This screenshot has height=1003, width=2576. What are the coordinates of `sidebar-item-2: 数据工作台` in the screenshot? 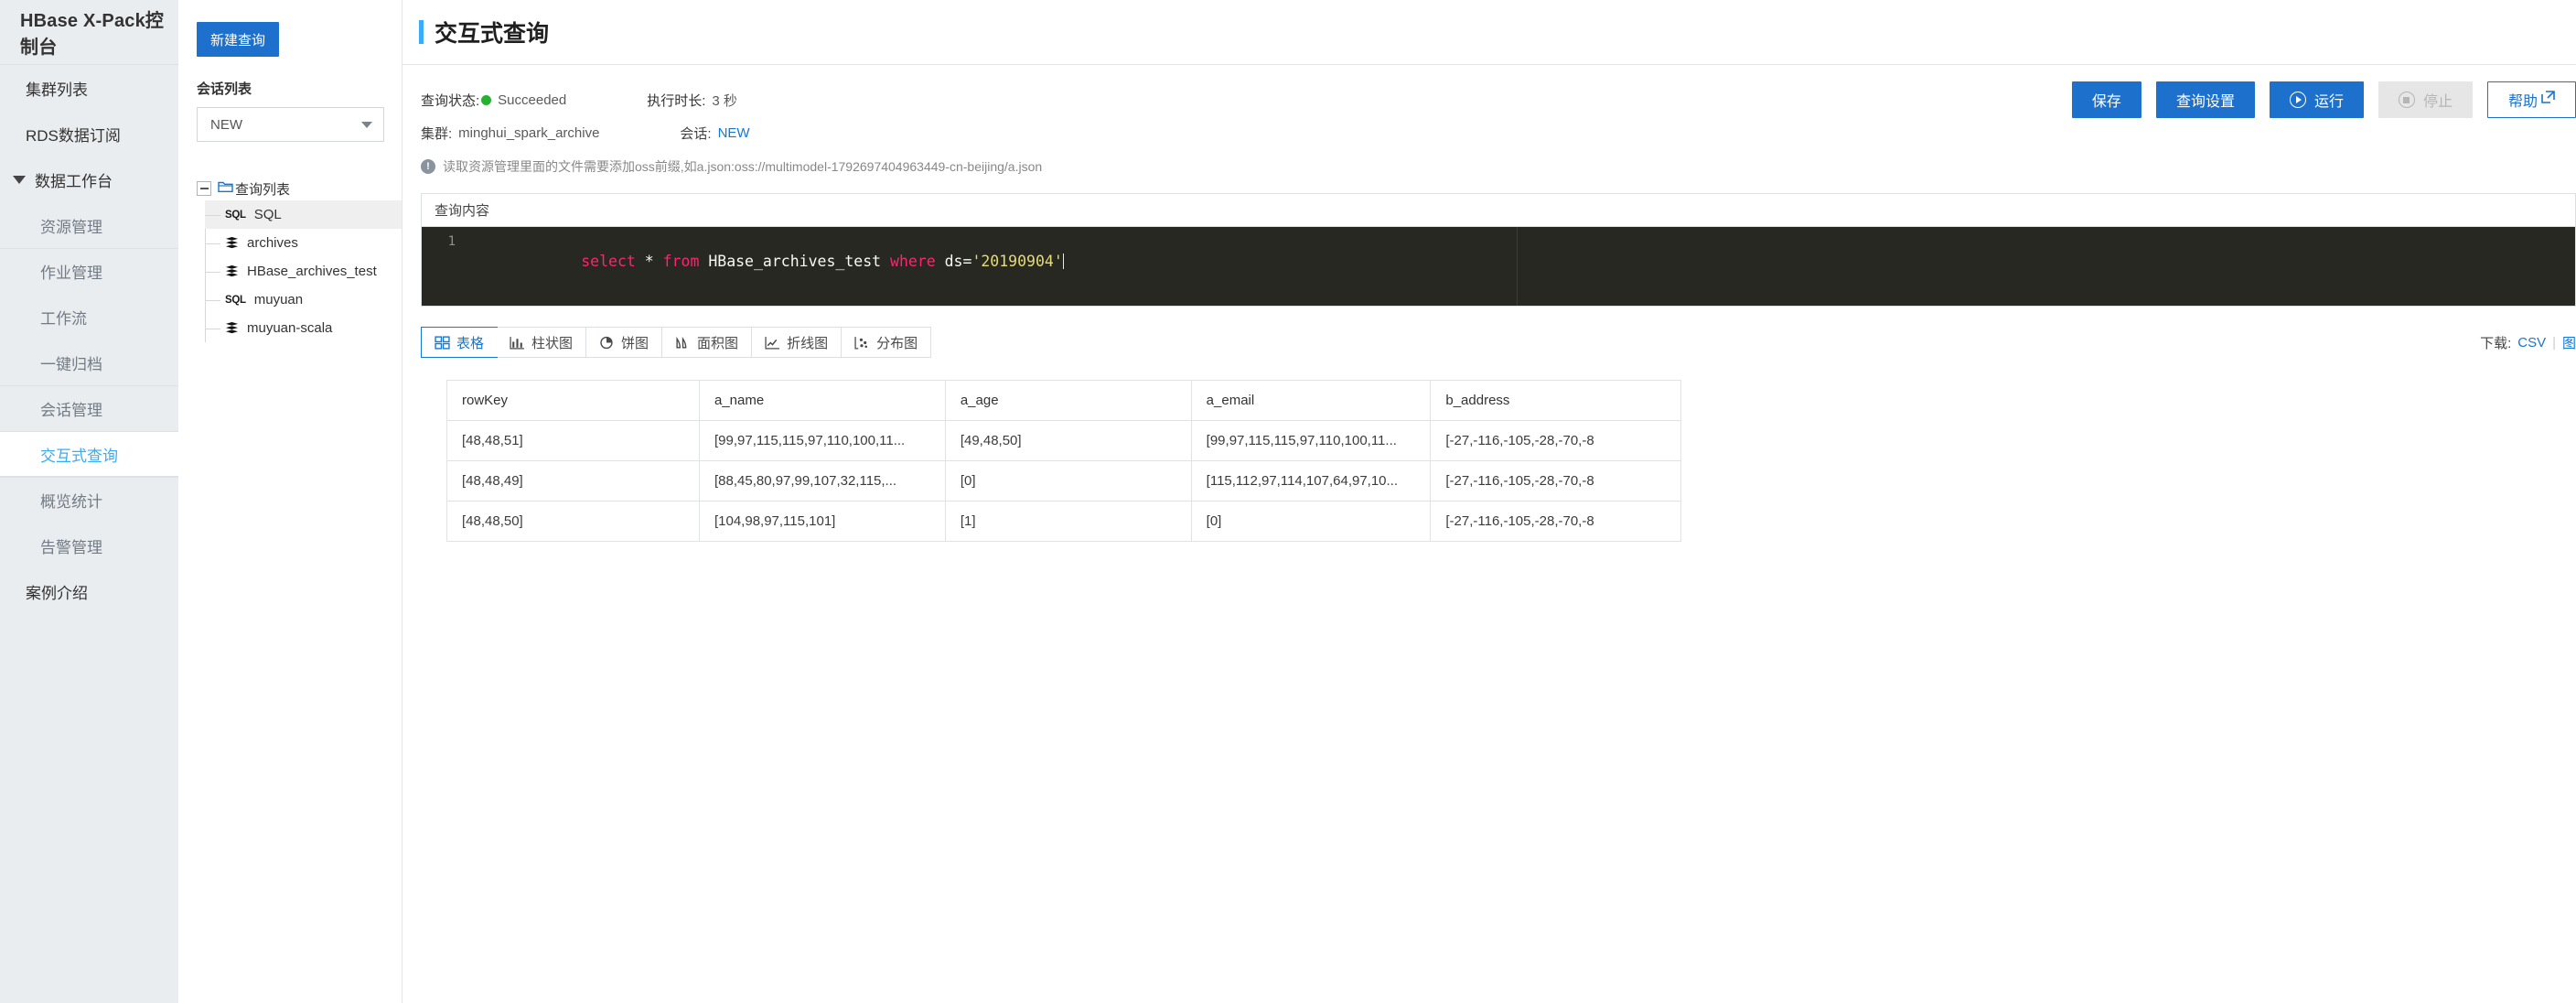 It's located at (89, 179).